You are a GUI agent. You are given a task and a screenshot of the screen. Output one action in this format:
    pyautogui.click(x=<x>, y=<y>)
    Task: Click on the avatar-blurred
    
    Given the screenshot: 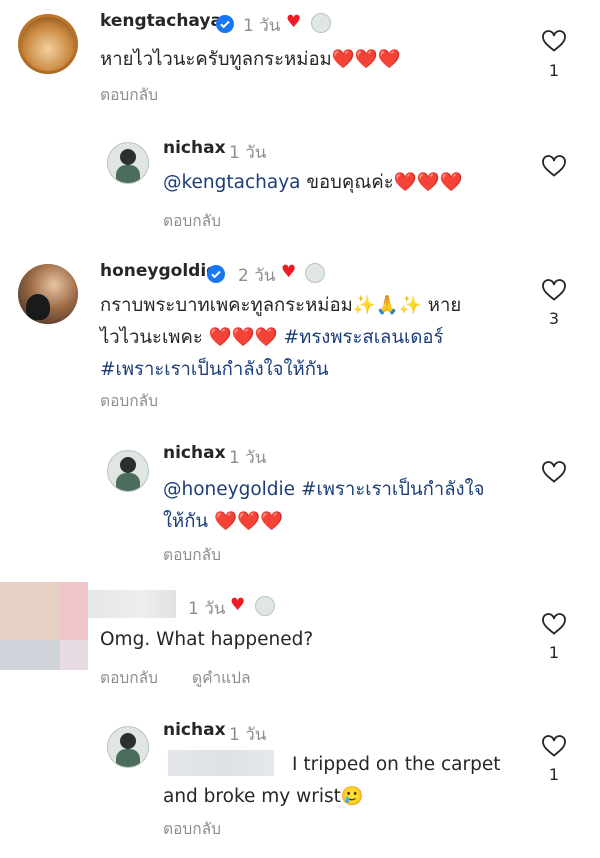 What is the action you would take?
    pyautogui.click(x=44, y=626)
    